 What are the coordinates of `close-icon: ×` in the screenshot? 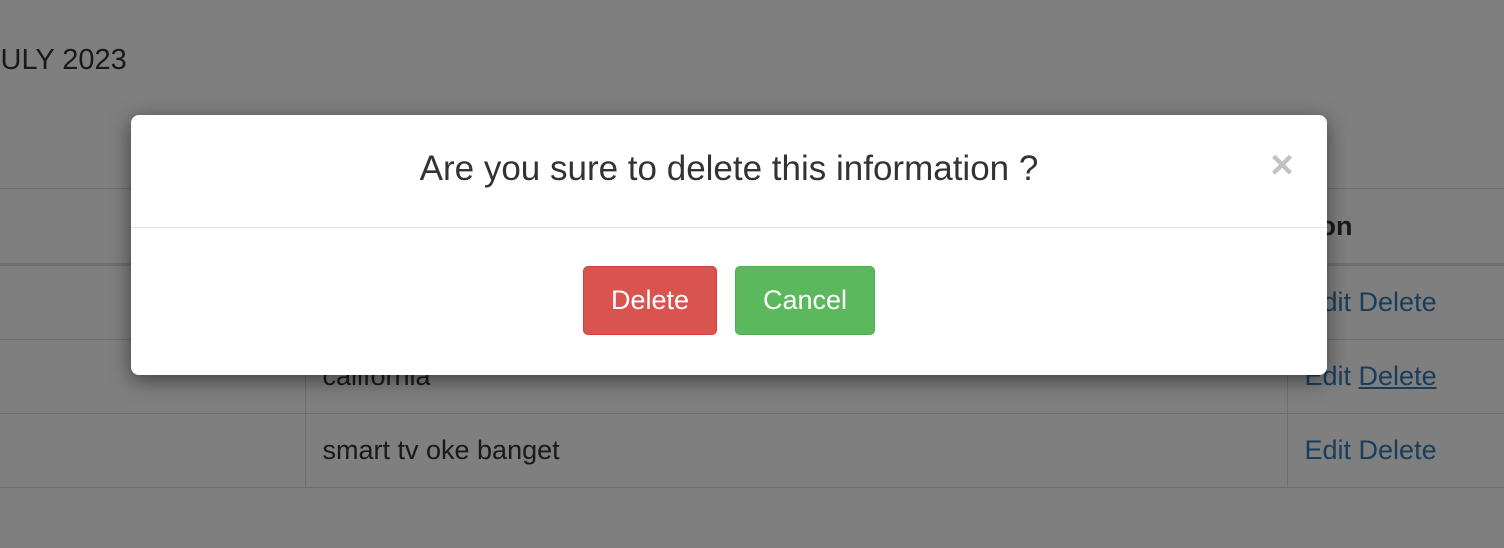 It's located at (1282, 165).